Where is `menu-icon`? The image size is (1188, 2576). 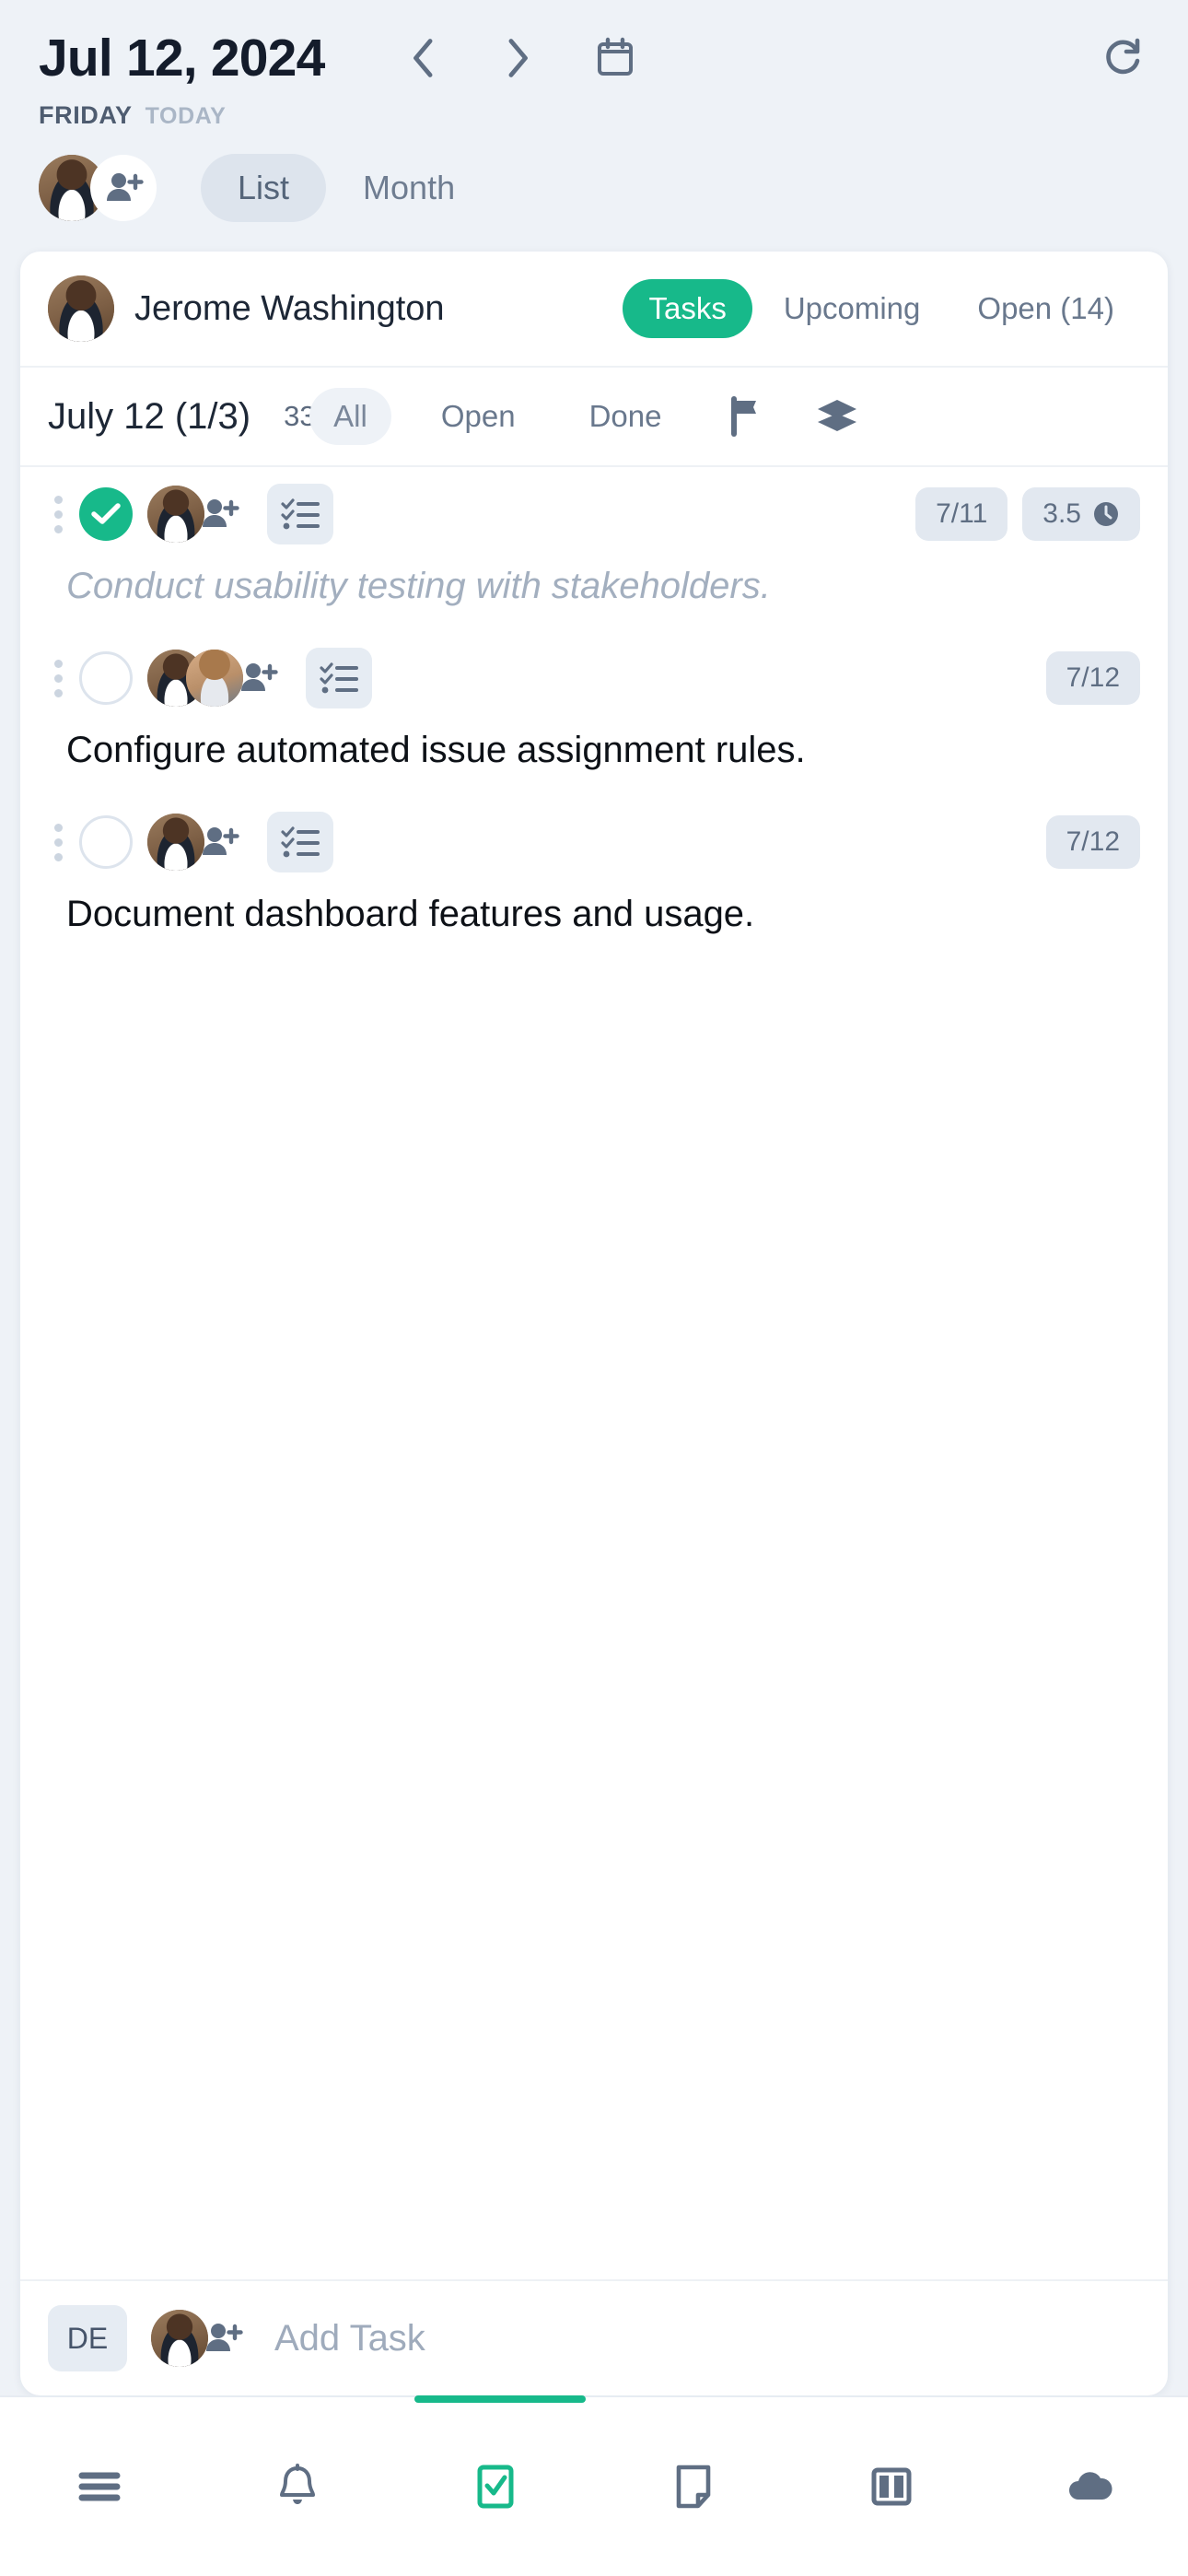
menu-icon is located at coordinates (99, 2486).